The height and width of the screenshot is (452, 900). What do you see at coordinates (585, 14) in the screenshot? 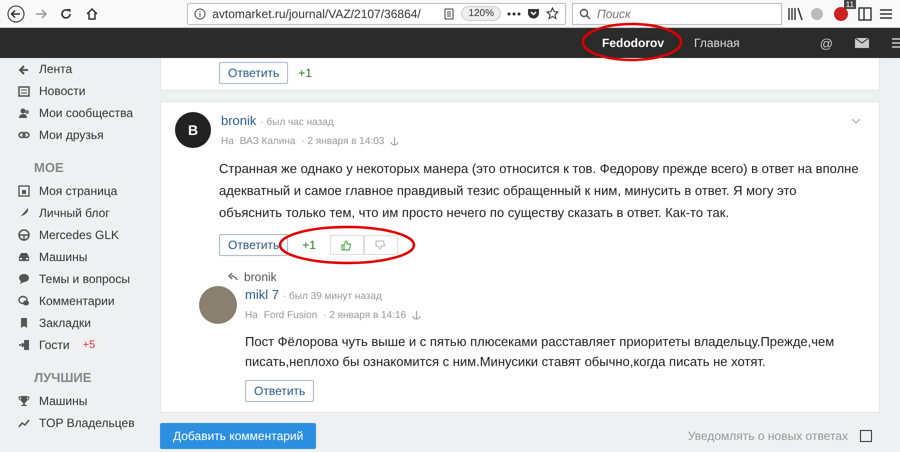
I see `search-icon` at bounding box center [585, 14].